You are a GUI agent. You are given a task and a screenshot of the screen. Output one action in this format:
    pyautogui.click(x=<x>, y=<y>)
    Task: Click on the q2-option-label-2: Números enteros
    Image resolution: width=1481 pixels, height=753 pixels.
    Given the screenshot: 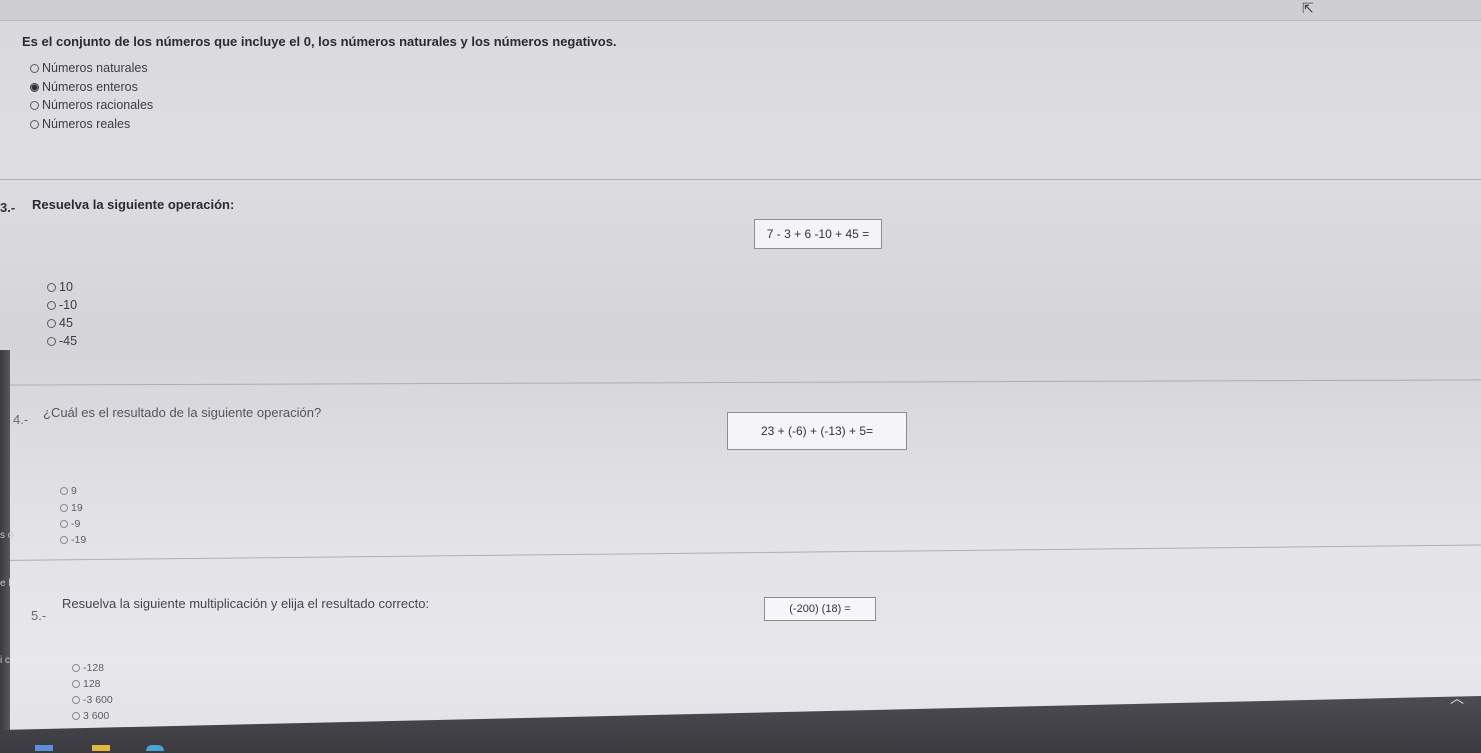 What is the action you would take?
    pyautogui.click(x=90, y=87)
    